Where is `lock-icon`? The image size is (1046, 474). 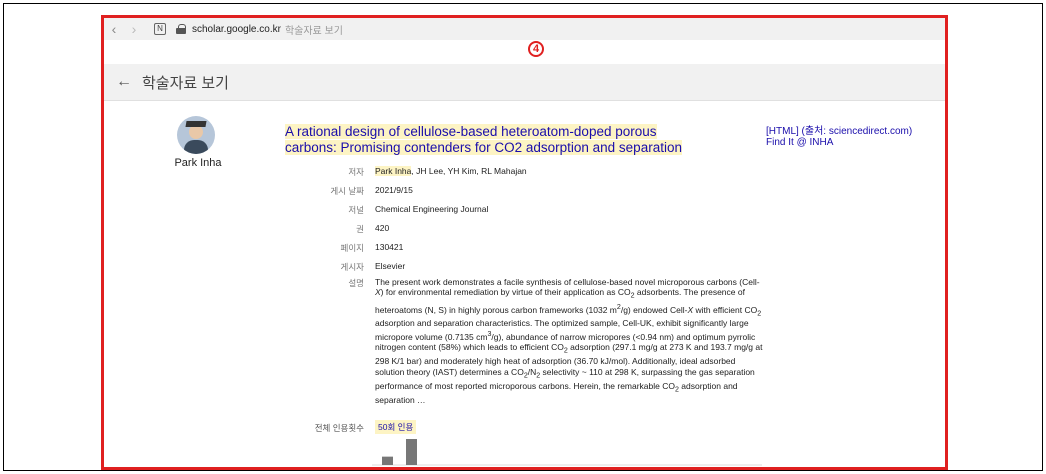
lock-icon is located at coordinates (181, 29).